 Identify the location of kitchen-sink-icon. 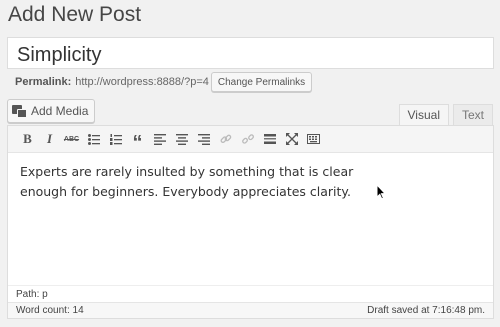
(313, 139).